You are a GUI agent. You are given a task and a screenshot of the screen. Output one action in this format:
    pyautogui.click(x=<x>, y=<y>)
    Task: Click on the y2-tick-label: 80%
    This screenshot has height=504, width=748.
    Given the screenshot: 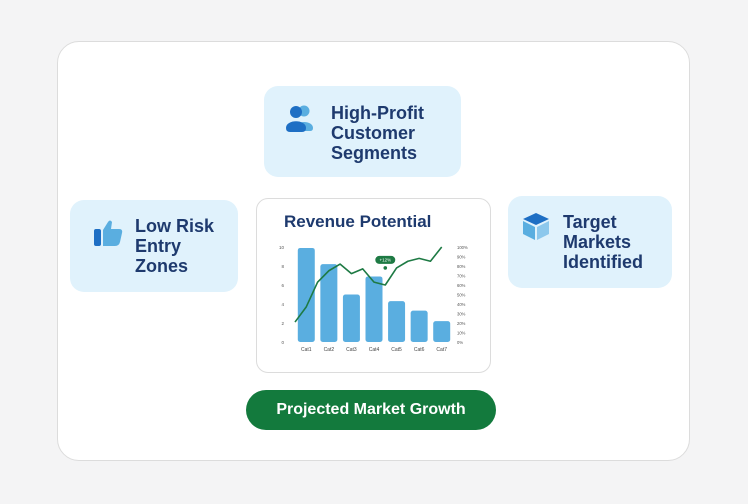 What is the action you would take?
    pyautogui.click(x=461, y=266)
    